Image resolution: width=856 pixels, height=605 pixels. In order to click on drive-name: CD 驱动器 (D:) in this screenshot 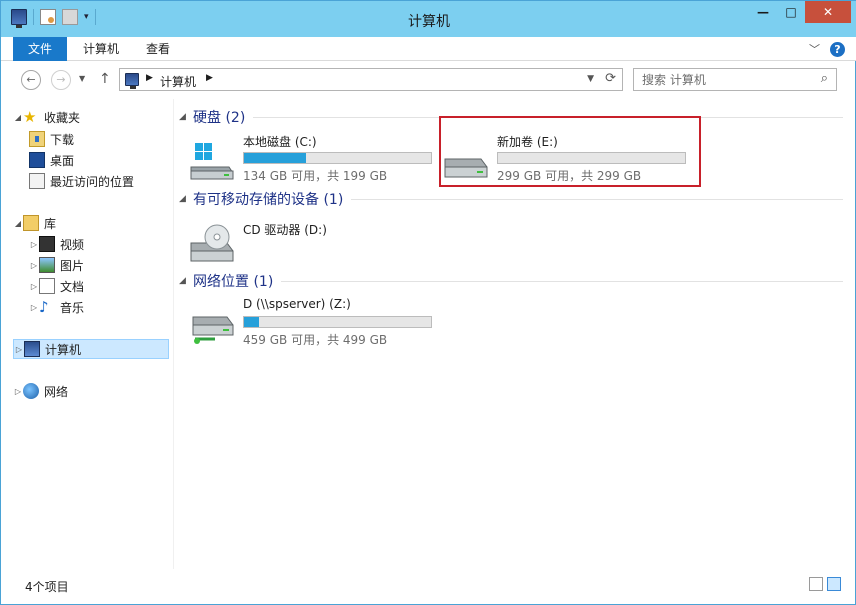, I will do `click(285, 230)`.